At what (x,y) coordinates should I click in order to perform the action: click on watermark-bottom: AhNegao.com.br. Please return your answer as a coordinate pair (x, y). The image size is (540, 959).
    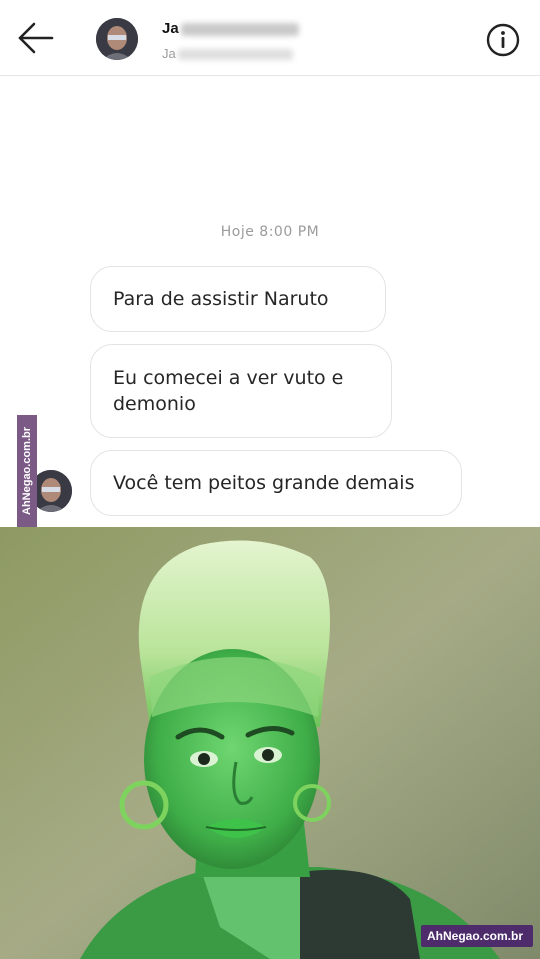
    Looking at the image, I should click on (477, 936).